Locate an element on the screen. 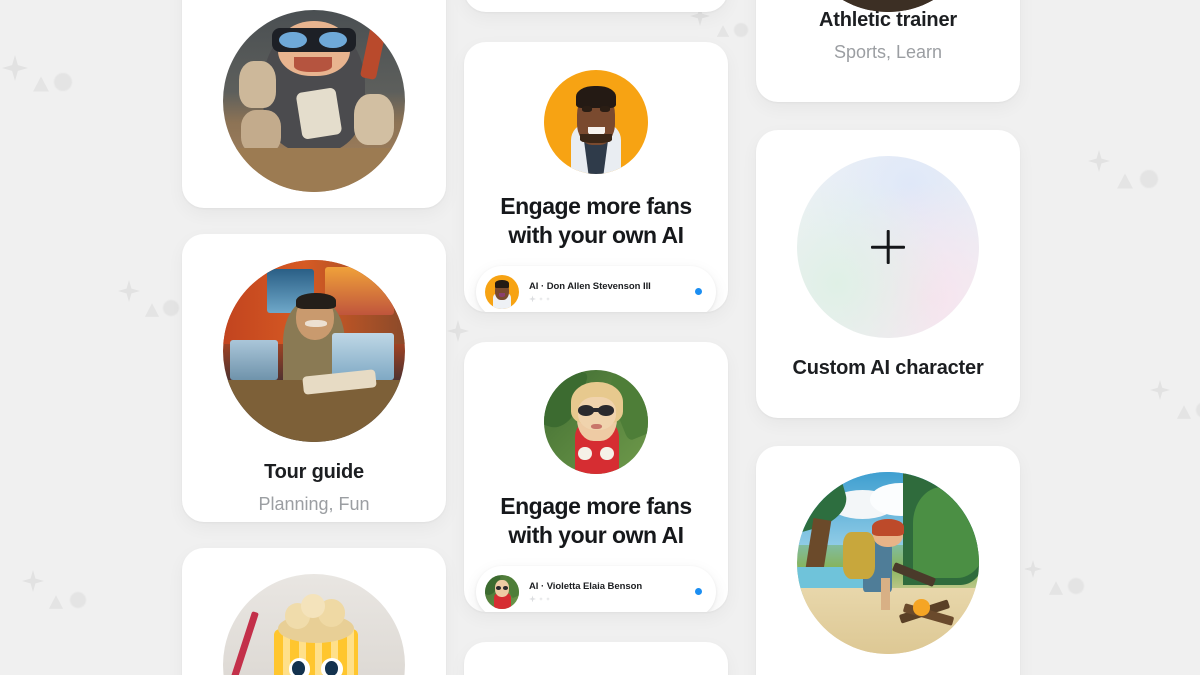 The height and width of the screenshot is (675, 1200). violetta-elaia-benson-pill-avatar is located at coordinates (502, 591).